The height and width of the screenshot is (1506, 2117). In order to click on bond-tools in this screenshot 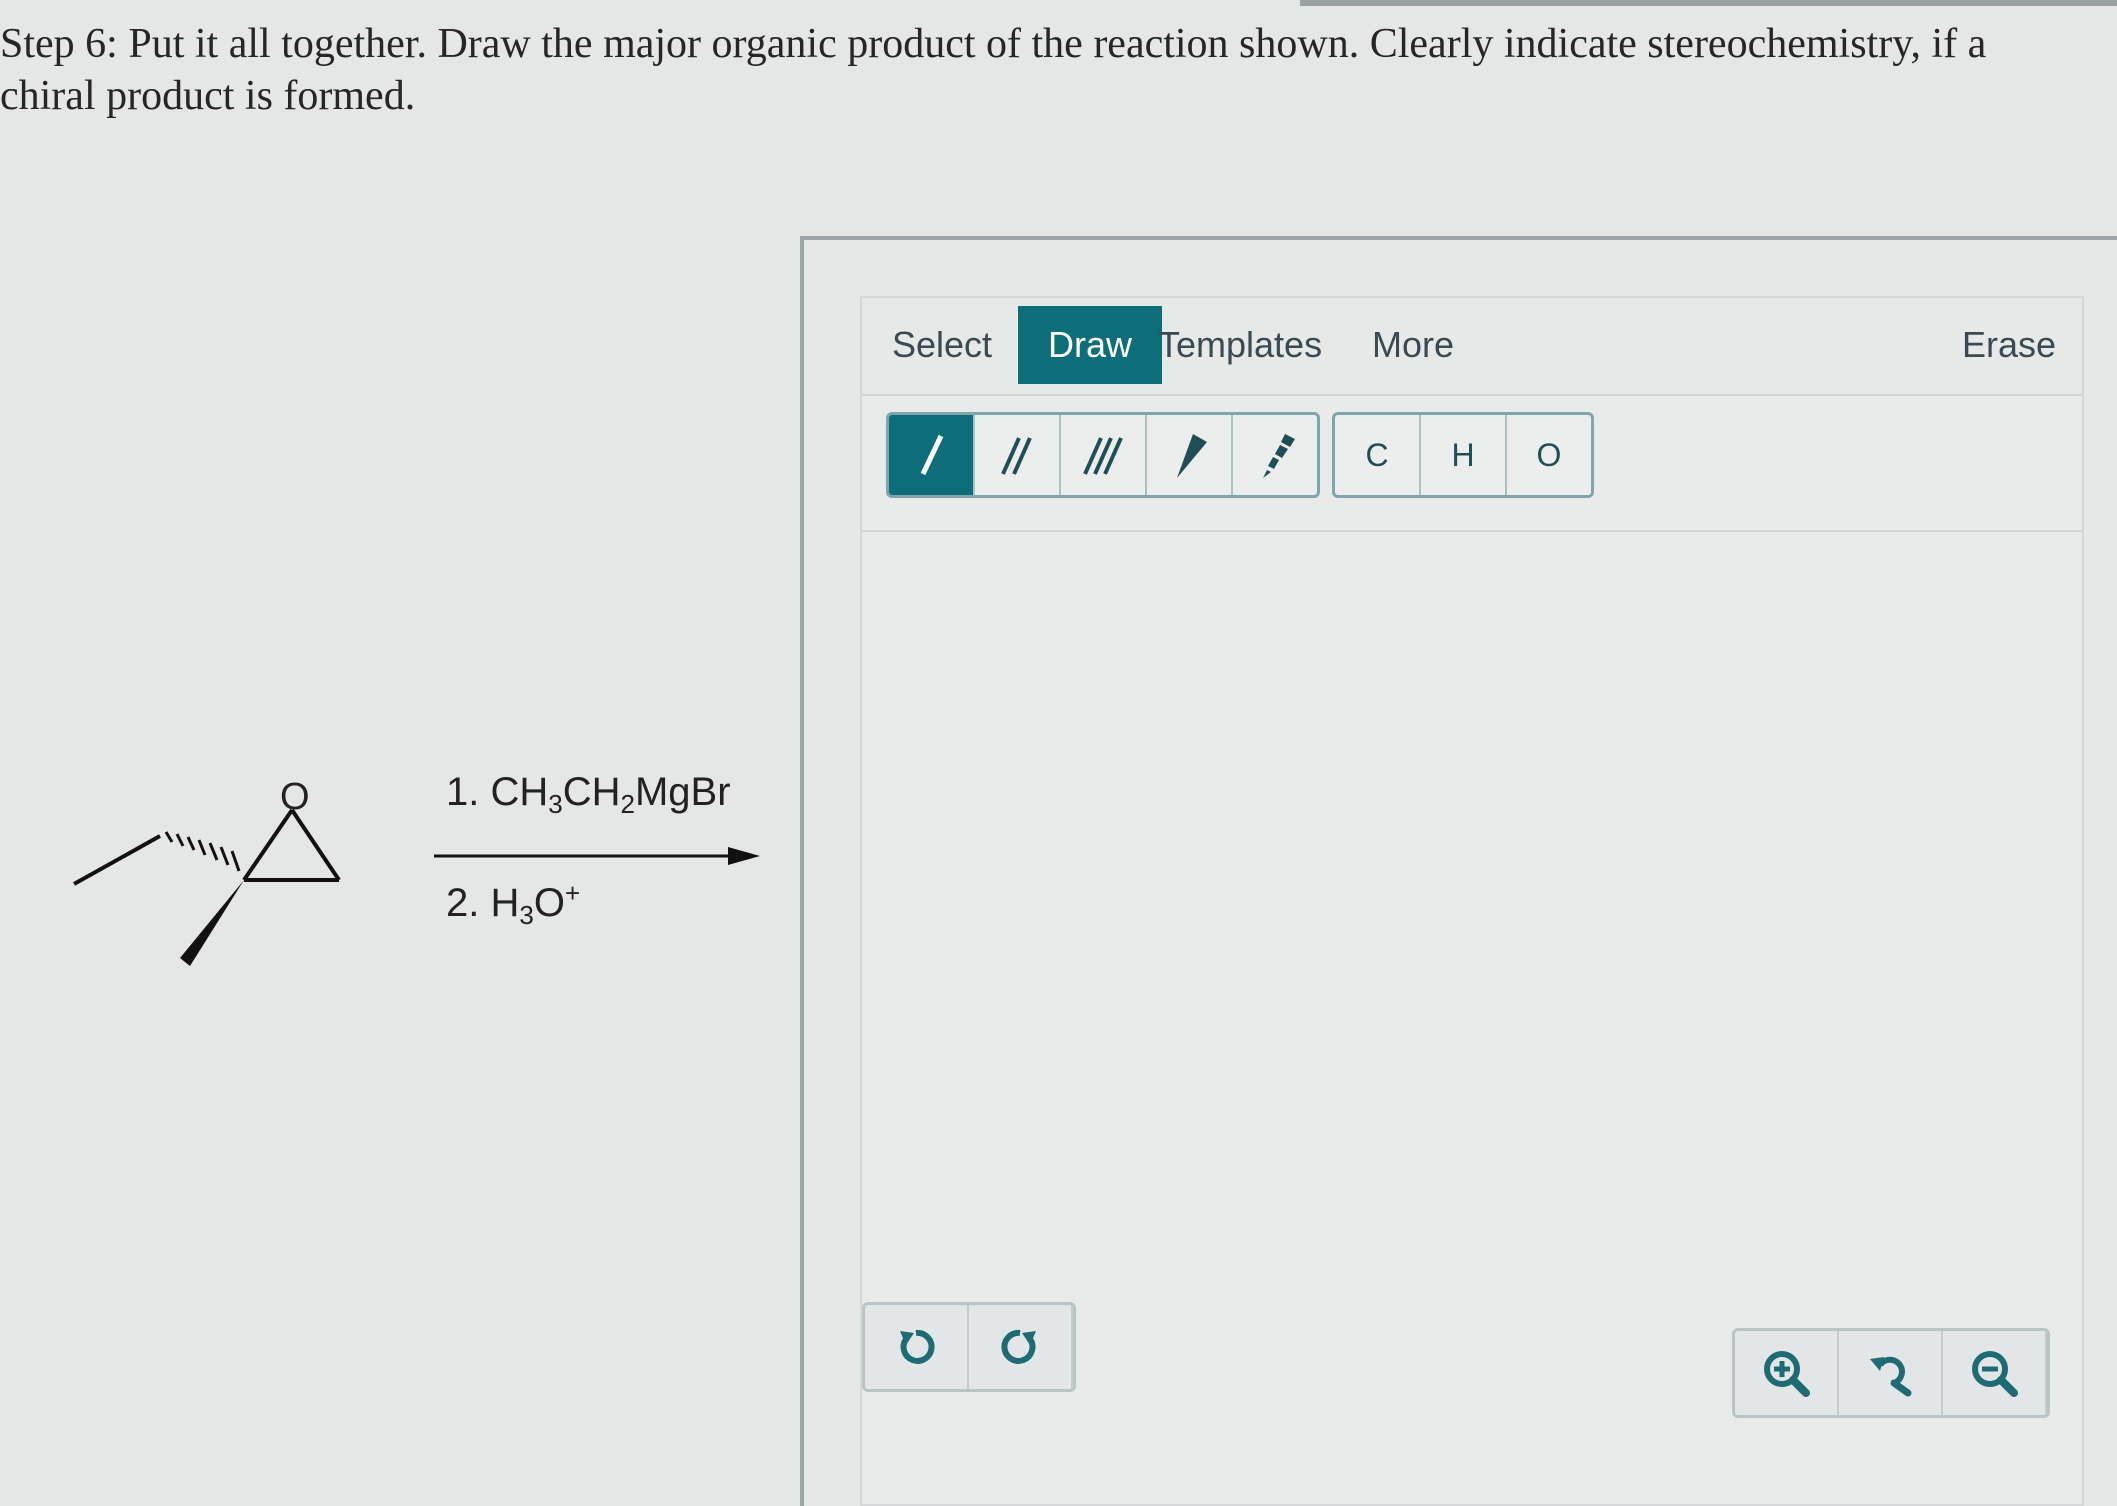, I will do `click(1103, 455)`.